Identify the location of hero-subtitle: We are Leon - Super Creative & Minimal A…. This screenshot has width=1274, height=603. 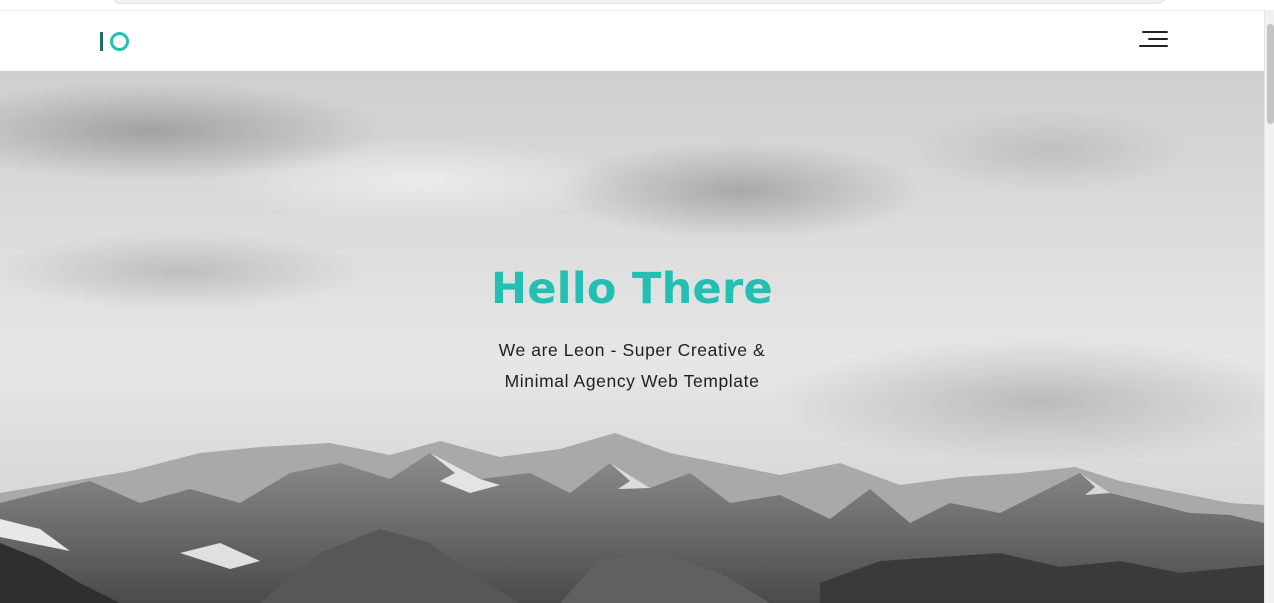
(632, 366).